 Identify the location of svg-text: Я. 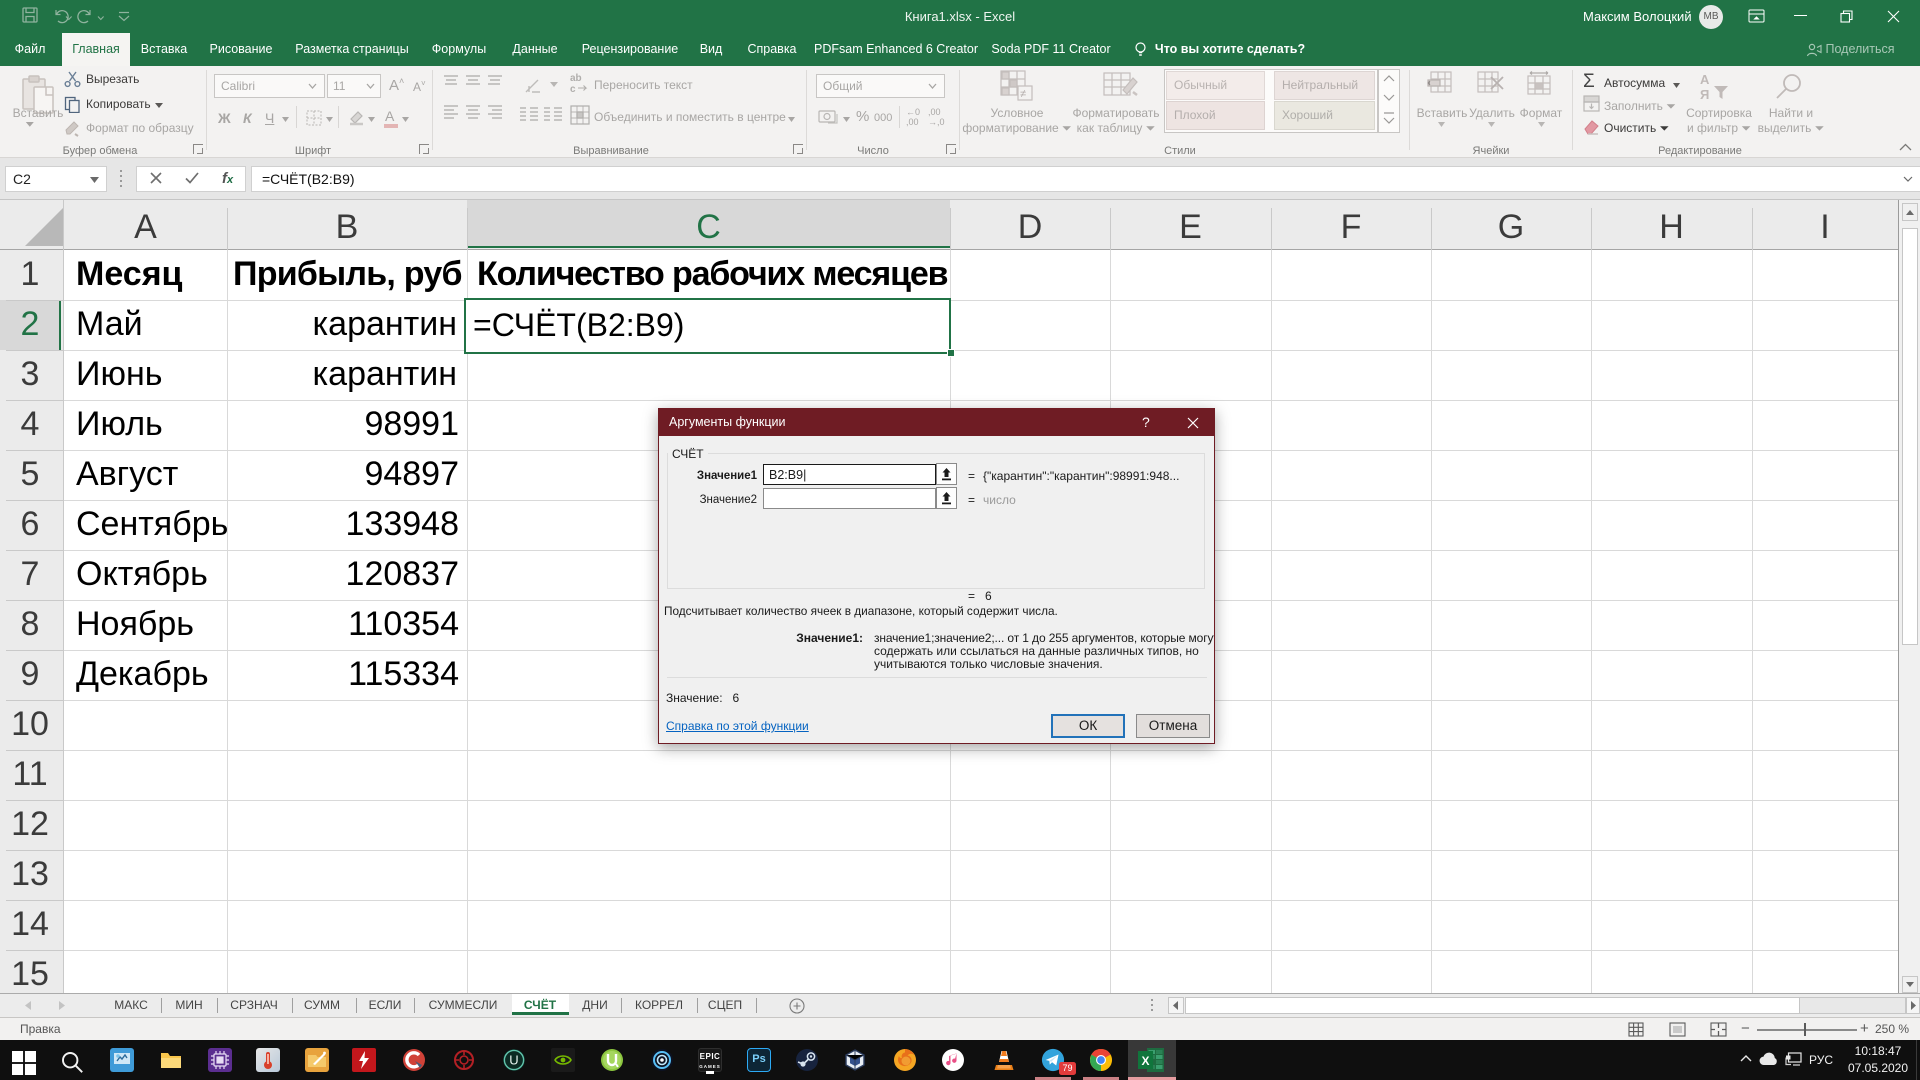
(1704, 94).